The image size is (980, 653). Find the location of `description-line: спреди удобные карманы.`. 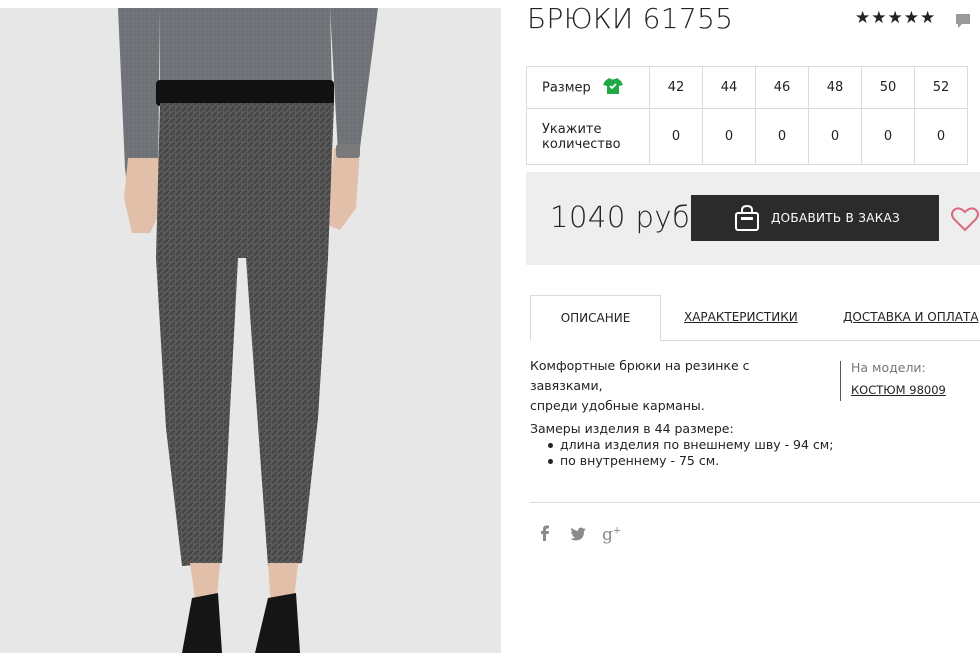

description-line: спреди удобные карманы. is located at coordinates (617, 405).